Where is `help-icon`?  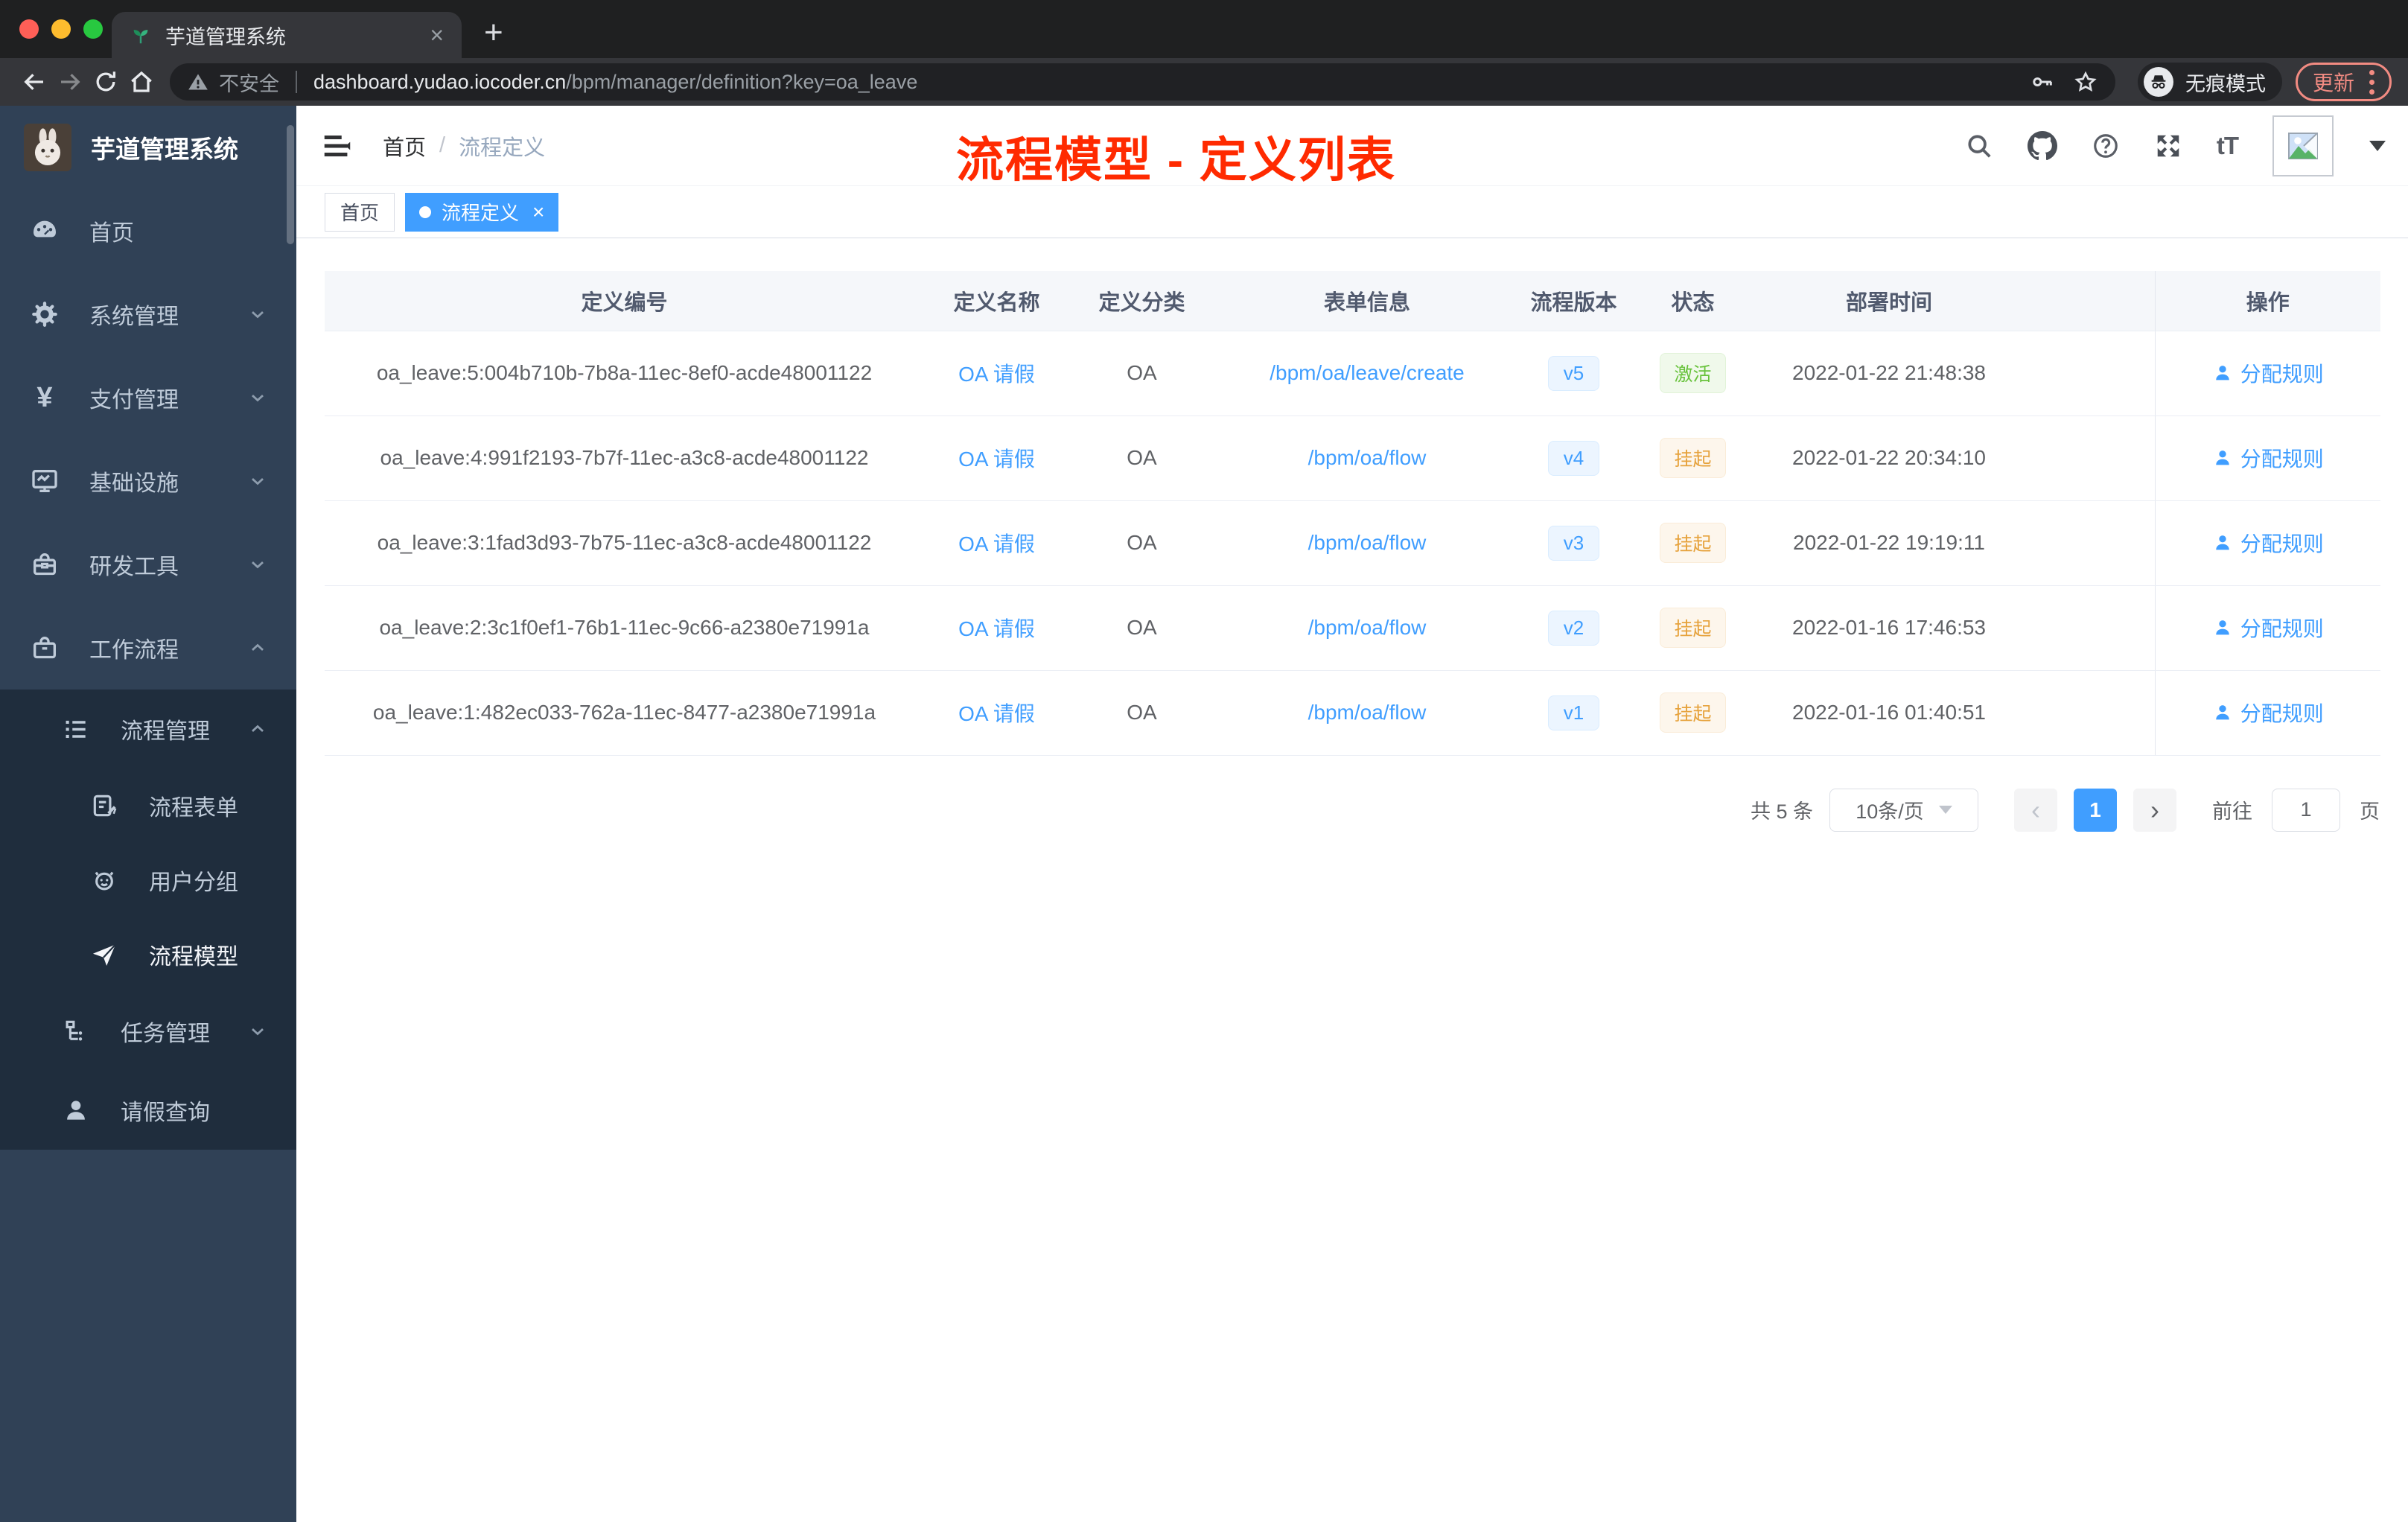
help-icon is located at coordinates (2106, 146).